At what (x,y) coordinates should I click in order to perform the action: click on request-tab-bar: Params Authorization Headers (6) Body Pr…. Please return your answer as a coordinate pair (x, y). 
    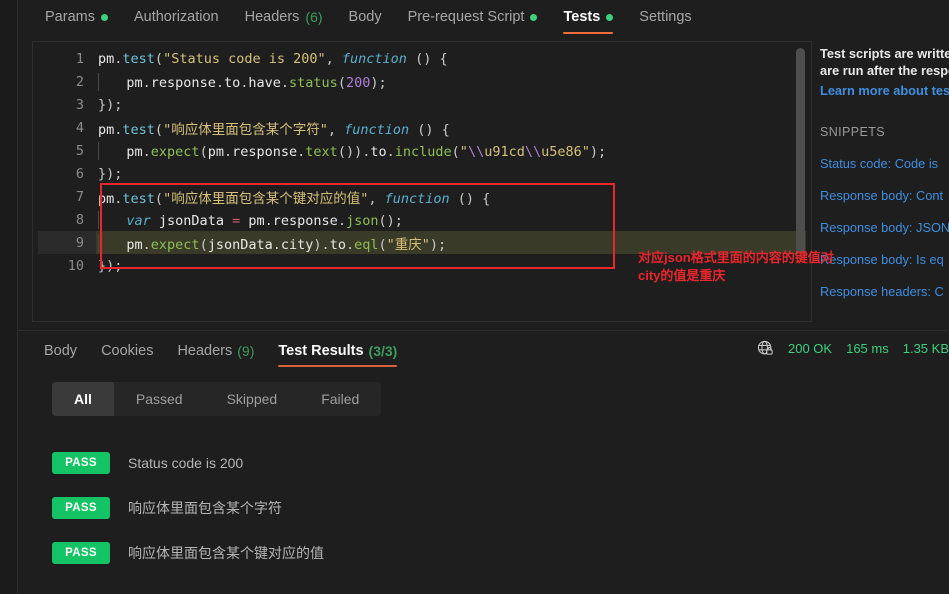
    Looking at the image, I should click on (483, 17).